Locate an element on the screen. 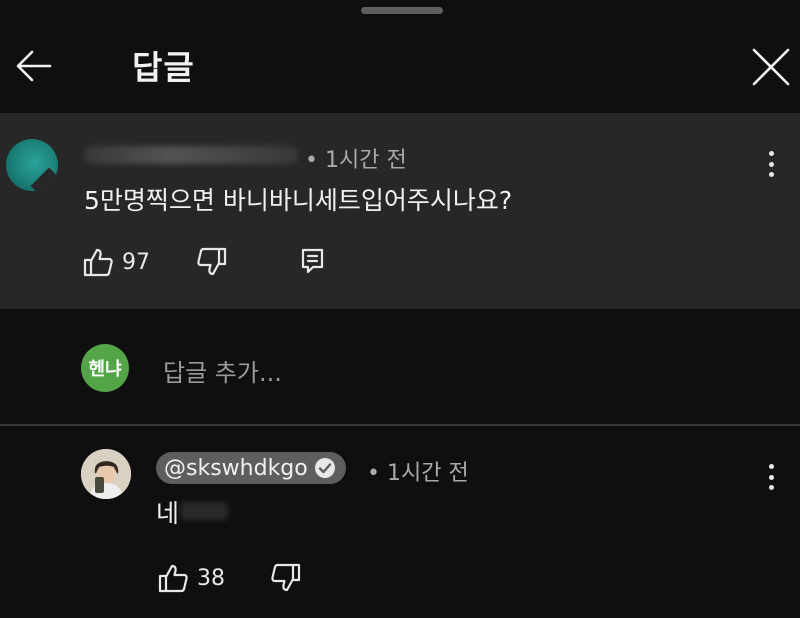 The image size is (800, 618). verified-check-icon is located at coordinates (324, 468).